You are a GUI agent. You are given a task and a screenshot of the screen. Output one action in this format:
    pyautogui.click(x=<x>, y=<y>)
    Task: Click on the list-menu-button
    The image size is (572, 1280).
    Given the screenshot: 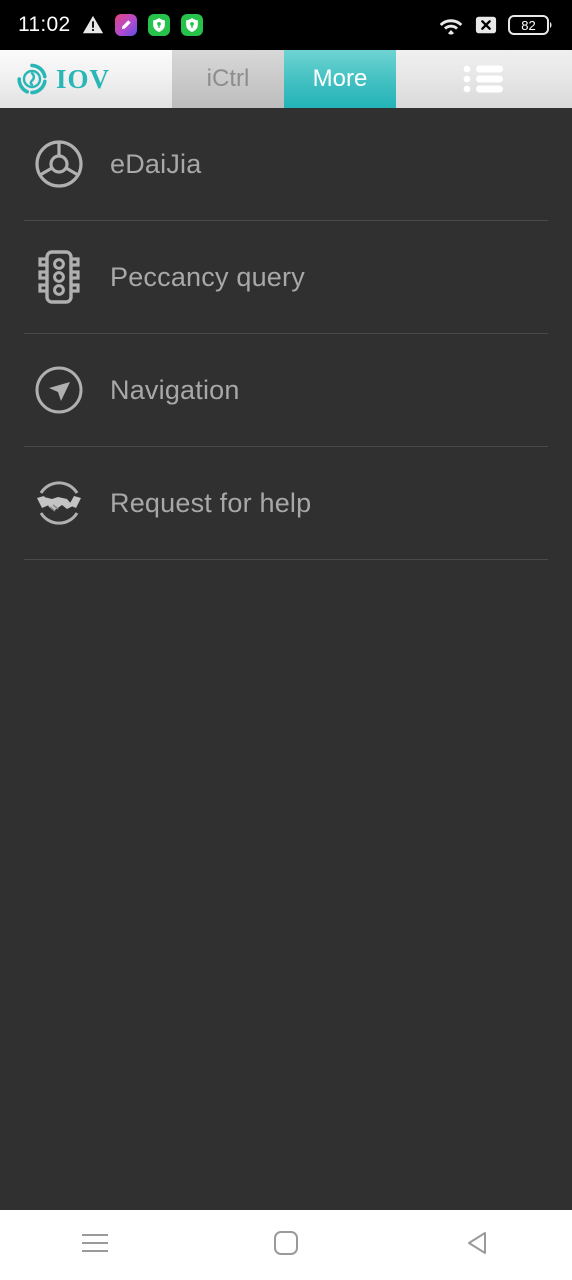 What is the action you would take?
    pyautogui.click(x=484, y=79)
    